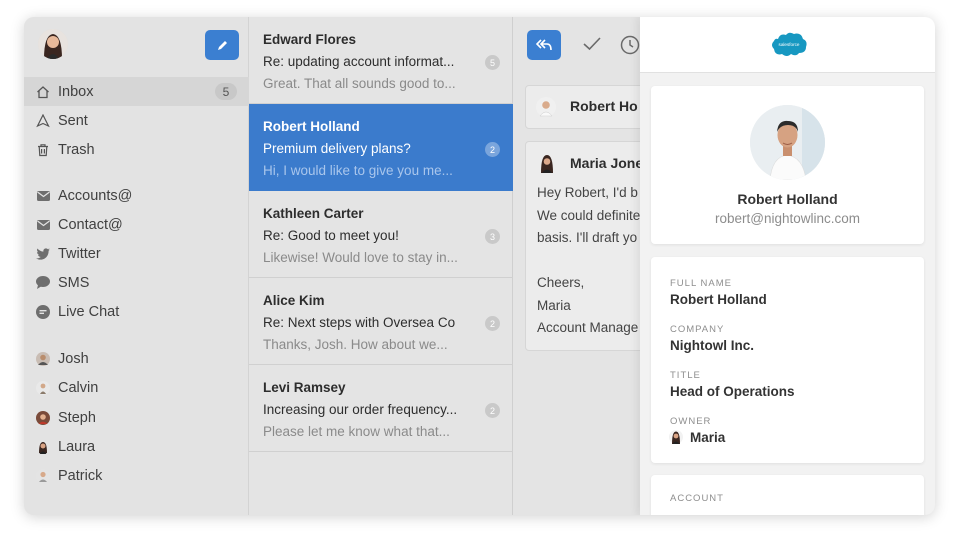 Image resolution: width=960 pixels, height=547 pixels. Describe the element at coordinates (73, 358) in the screenshot. I see `sidebar-item-label: Josh` at that location.